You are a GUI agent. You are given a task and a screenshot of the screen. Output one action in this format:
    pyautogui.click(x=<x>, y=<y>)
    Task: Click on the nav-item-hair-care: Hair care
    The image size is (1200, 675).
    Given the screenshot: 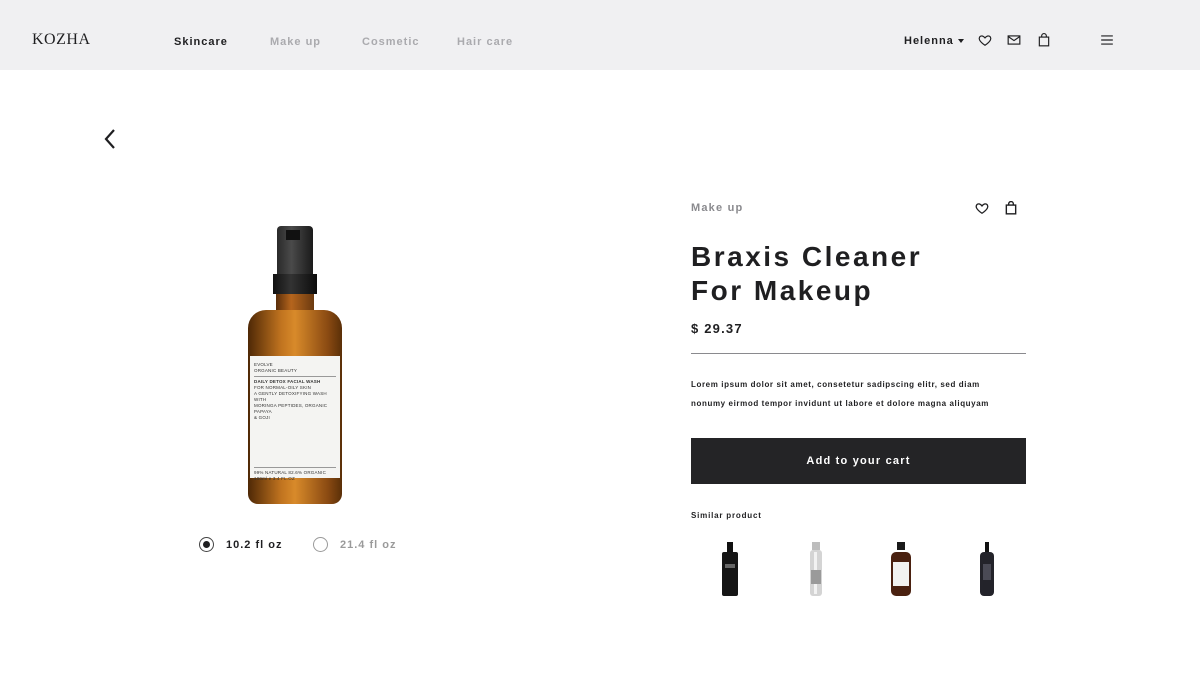 What is the action you would take?
    pyautogui.click(x=485, y=42)
    